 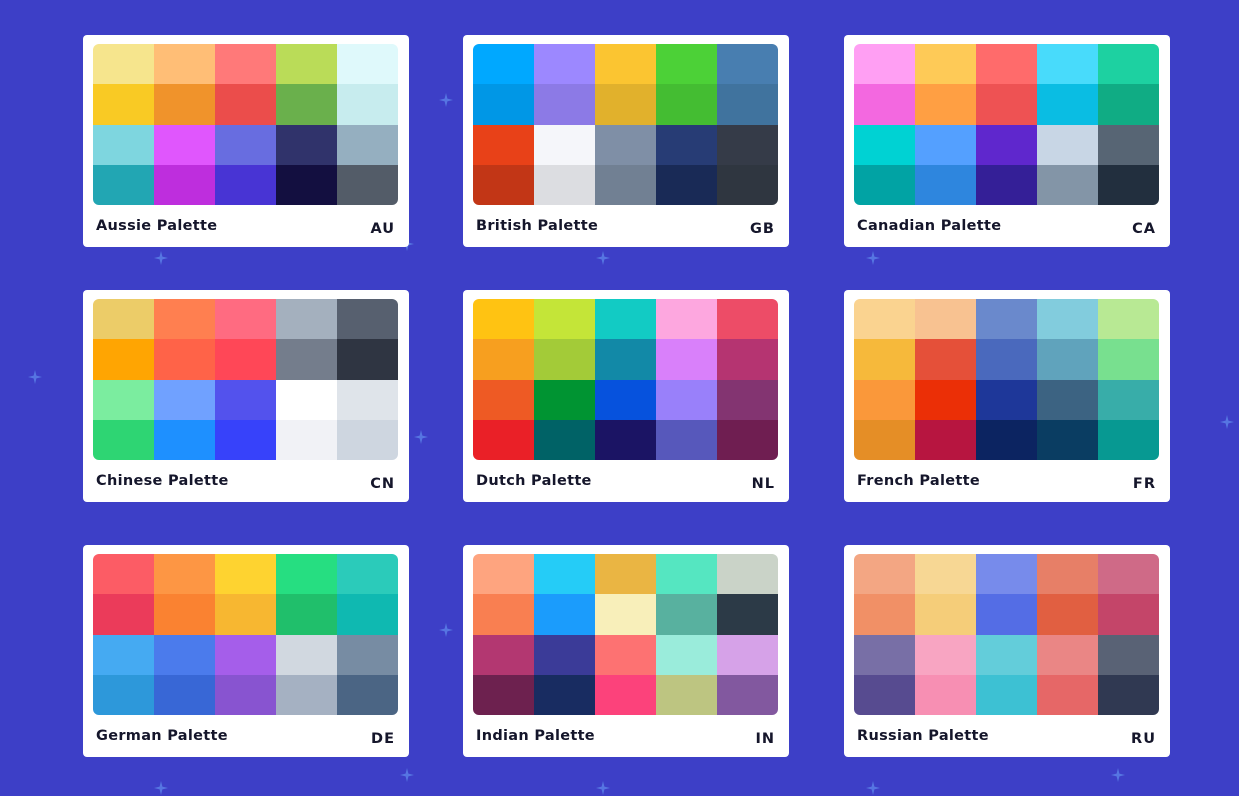 I want to click on palette-card-ru: Russian Palette RU, so click(x=1007, y=651).